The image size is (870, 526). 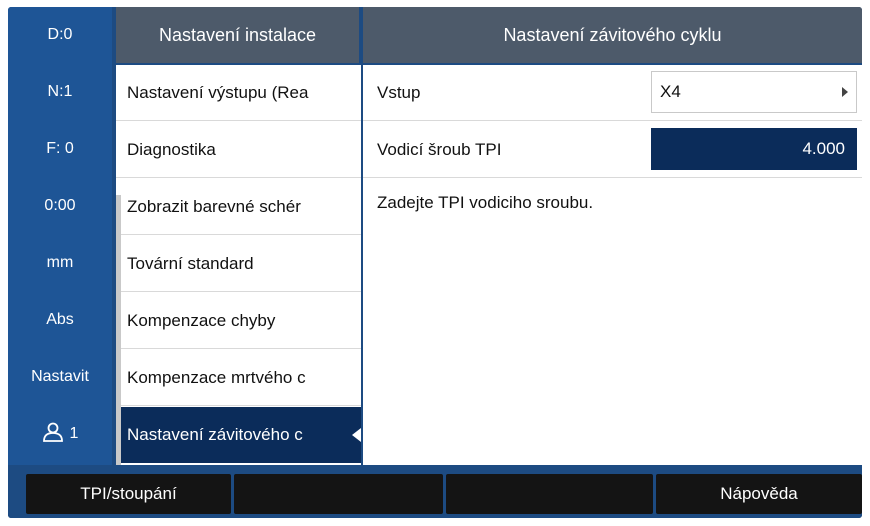 What do you see at coordinates (237, 35) in the screenshot?
I see `menu-title: Nastavení instalace` at bounding box center [237, 35].